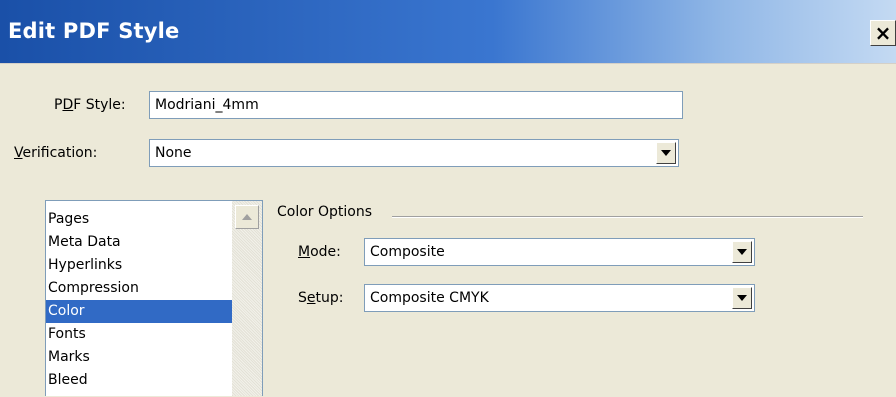 This screenshot has width=896, height=397. I want to click on mode-label: Mode:, so click(319, 252).